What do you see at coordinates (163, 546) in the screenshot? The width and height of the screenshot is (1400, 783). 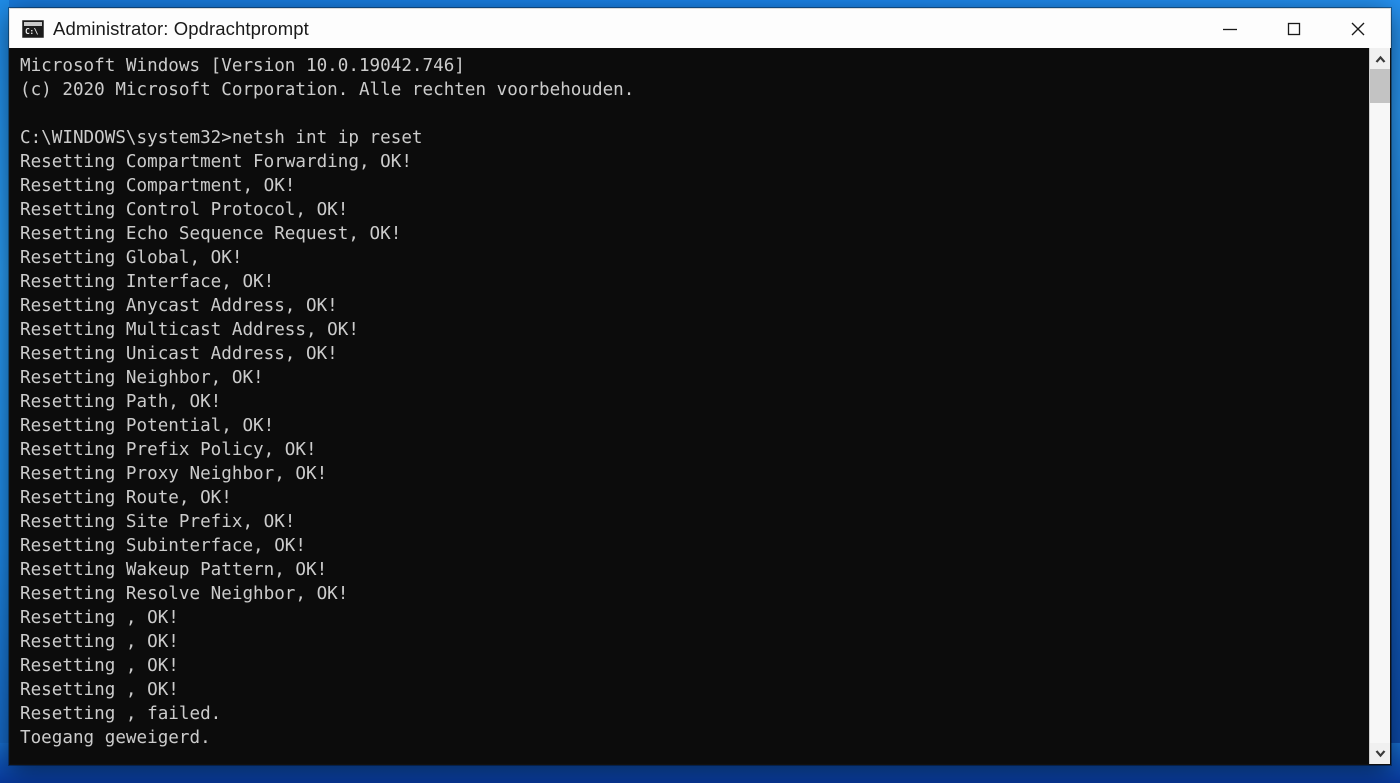 I see `console-line: Resetting Subinterface, OK!` at bounding box center [163, 546].